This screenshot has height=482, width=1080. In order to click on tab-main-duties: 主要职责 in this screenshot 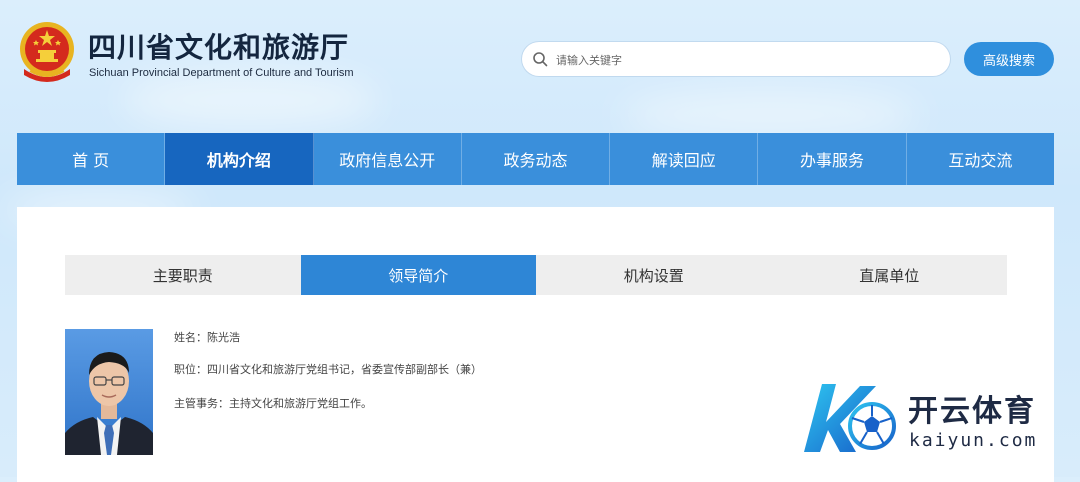, I will do `click(183, 275)`.